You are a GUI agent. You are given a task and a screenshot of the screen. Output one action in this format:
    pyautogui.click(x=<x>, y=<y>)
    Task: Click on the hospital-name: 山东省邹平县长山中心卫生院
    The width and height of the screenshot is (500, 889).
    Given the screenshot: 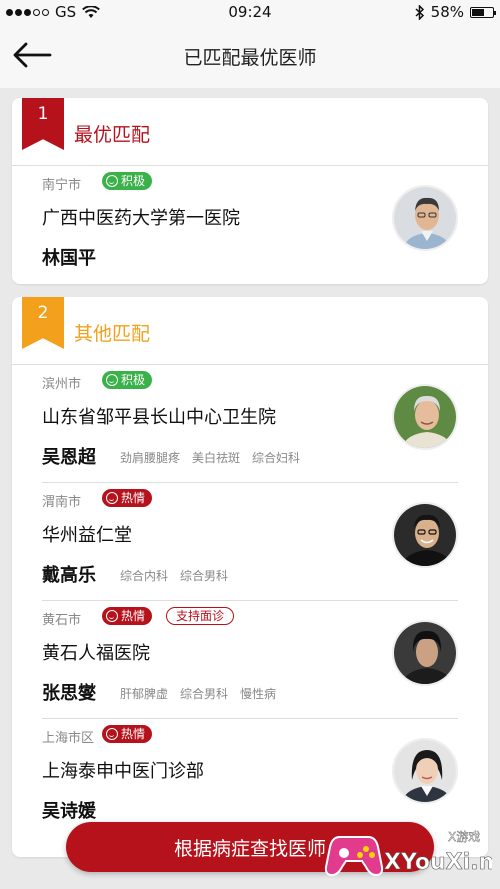 What is the action you would take?
    pyautogui.click(x=159, y=417)
    